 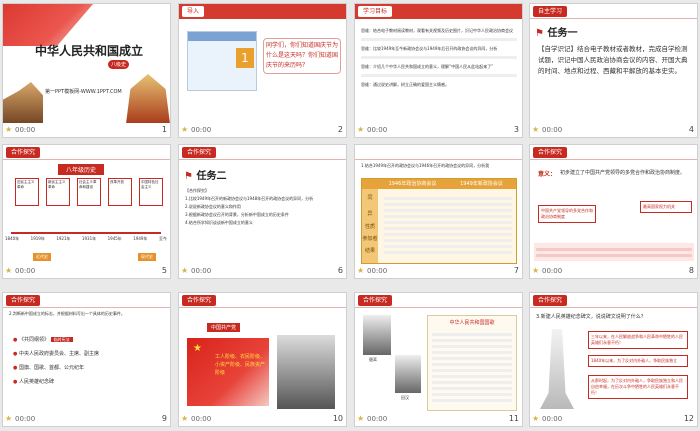 What do you see at coordinates (567, 214) in the screenshot?
I see `note-box: 中国共产党领导的多党合作和政治协商制度` at bounding box center [567, 214].